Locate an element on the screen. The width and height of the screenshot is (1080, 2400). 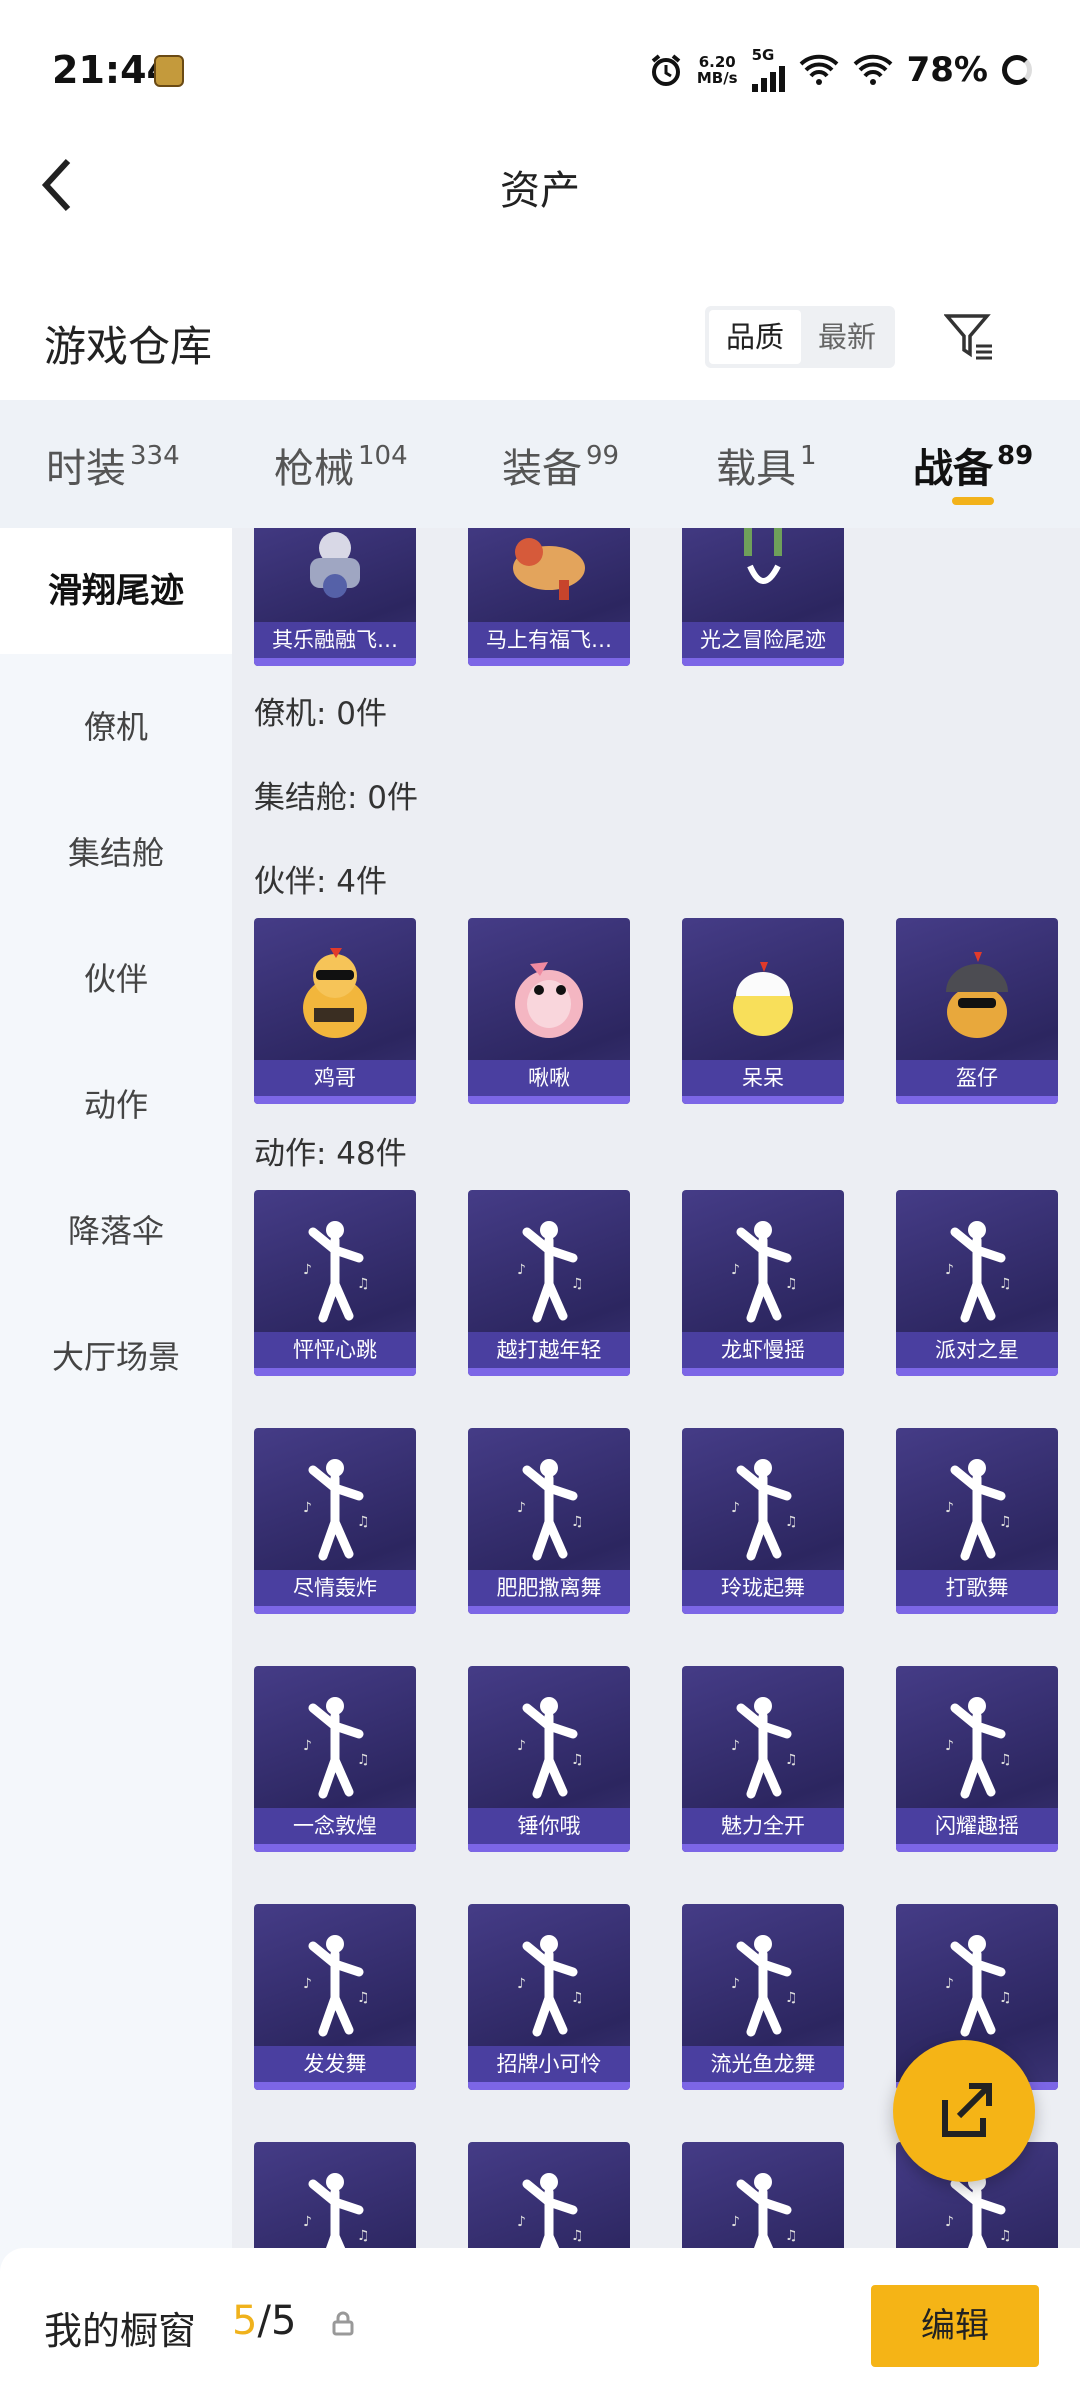
emote-card: ♪ ♫ 招牌小可怜 is located at coordinates (549, 1997).